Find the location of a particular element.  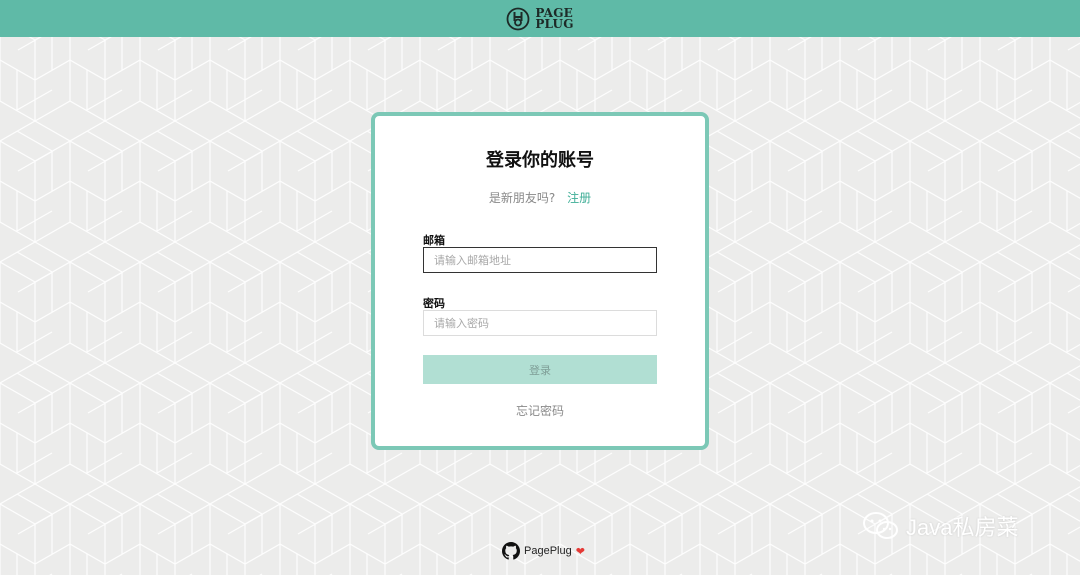

password-label: 密码 is located at coordinates (434, 303).